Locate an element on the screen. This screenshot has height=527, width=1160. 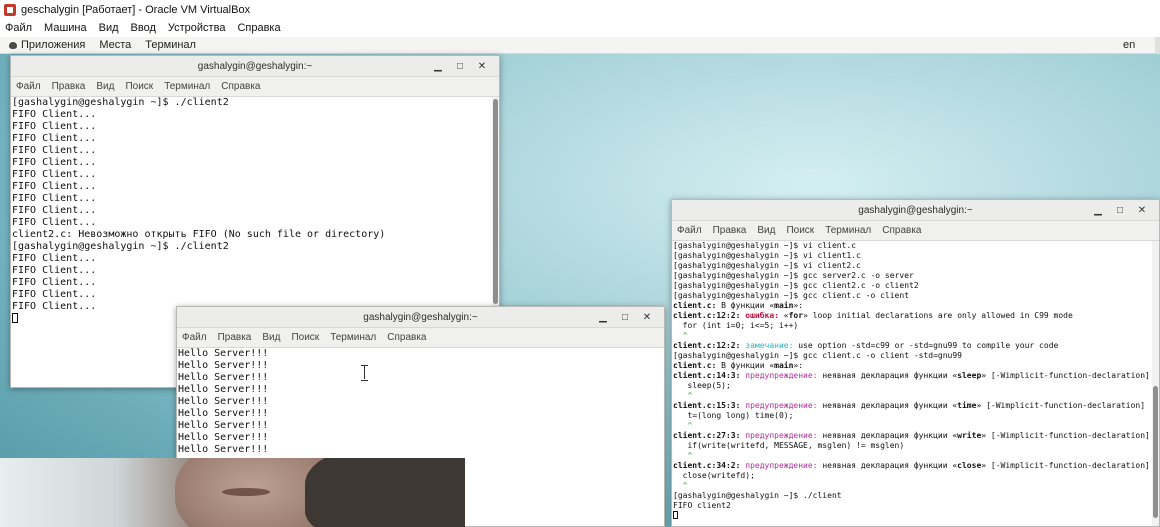
terminal-text: »: is located at coordinates (798, 365).